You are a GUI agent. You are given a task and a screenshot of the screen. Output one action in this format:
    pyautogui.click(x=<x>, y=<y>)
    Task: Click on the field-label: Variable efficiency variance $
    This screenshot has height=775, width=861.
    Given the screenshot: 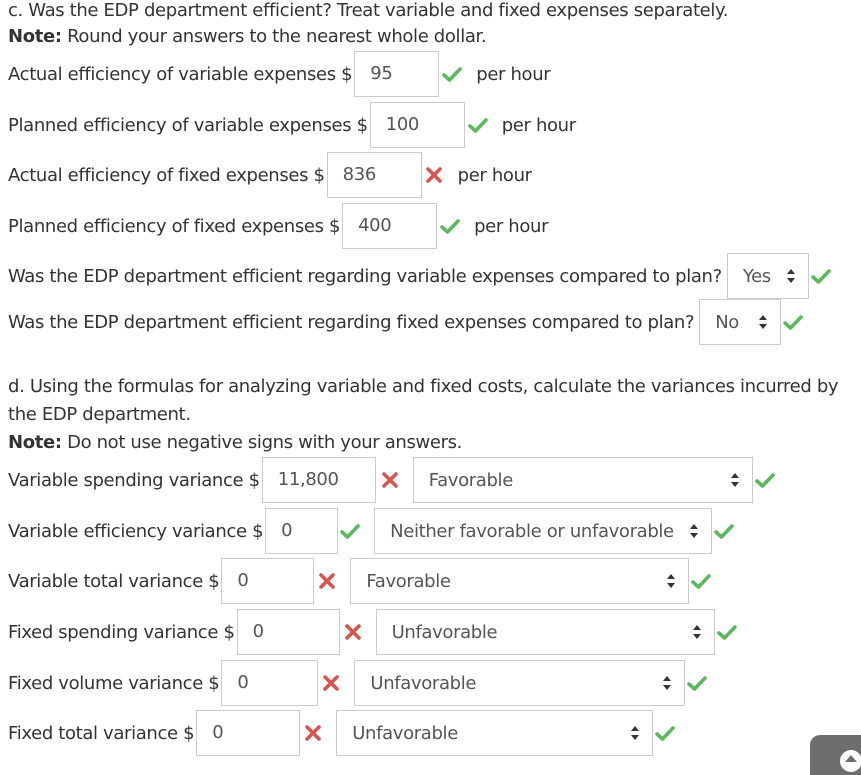 What is the action you would take?
    pyautogui.click(x=136, y=531)
    